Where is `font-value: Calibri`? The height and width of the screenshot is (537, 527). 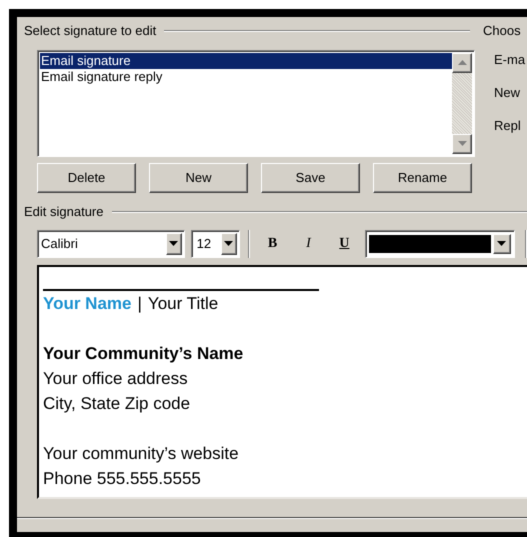
font-value: Calibri is located at coordinates (59, 243).